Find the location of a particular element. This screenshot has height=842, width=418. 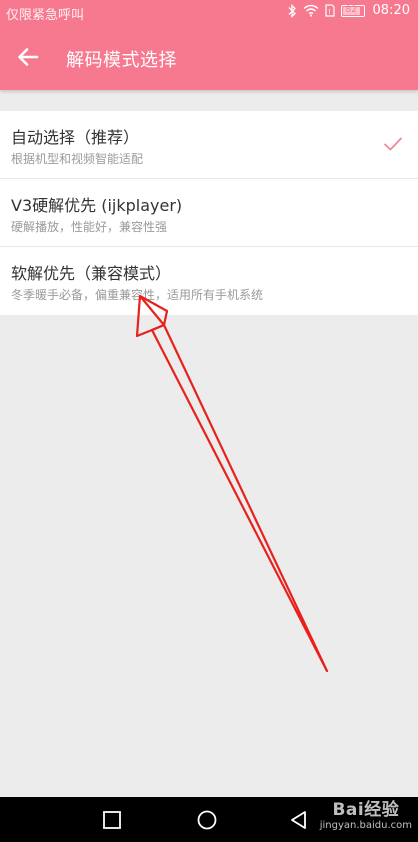

carrier-text: 仅限紧急呼叫 is located at coordinates (45, 15).